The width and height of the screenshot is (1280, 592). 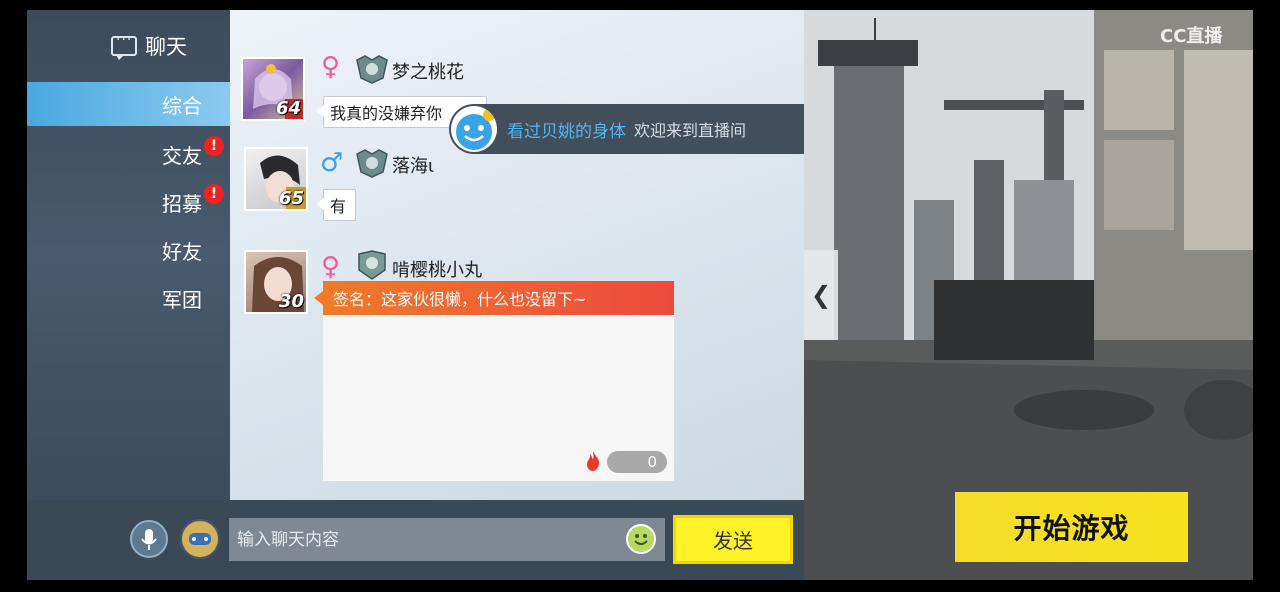 I want to click on user-level: 65, so click(x=291, y=198).